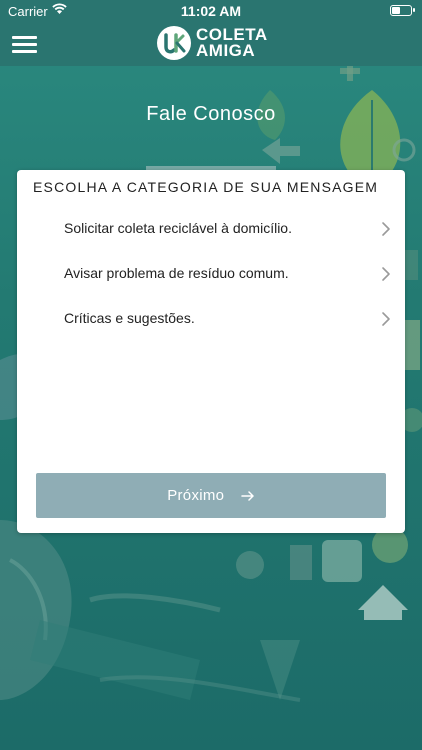 The height and width of the screenshot is (750, 422). Describe the element at coordinates (129, 318) in the screenshot. I see `option-label: Críticas e sugestões.` at that location.